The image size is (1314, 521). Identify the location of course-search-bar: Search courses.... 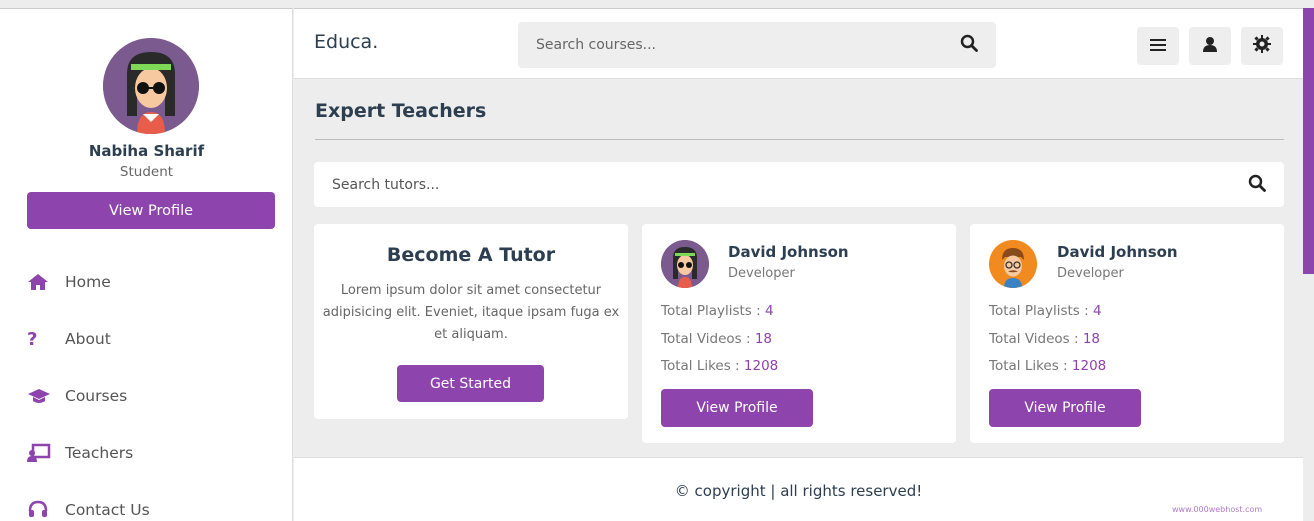
(757, 45).